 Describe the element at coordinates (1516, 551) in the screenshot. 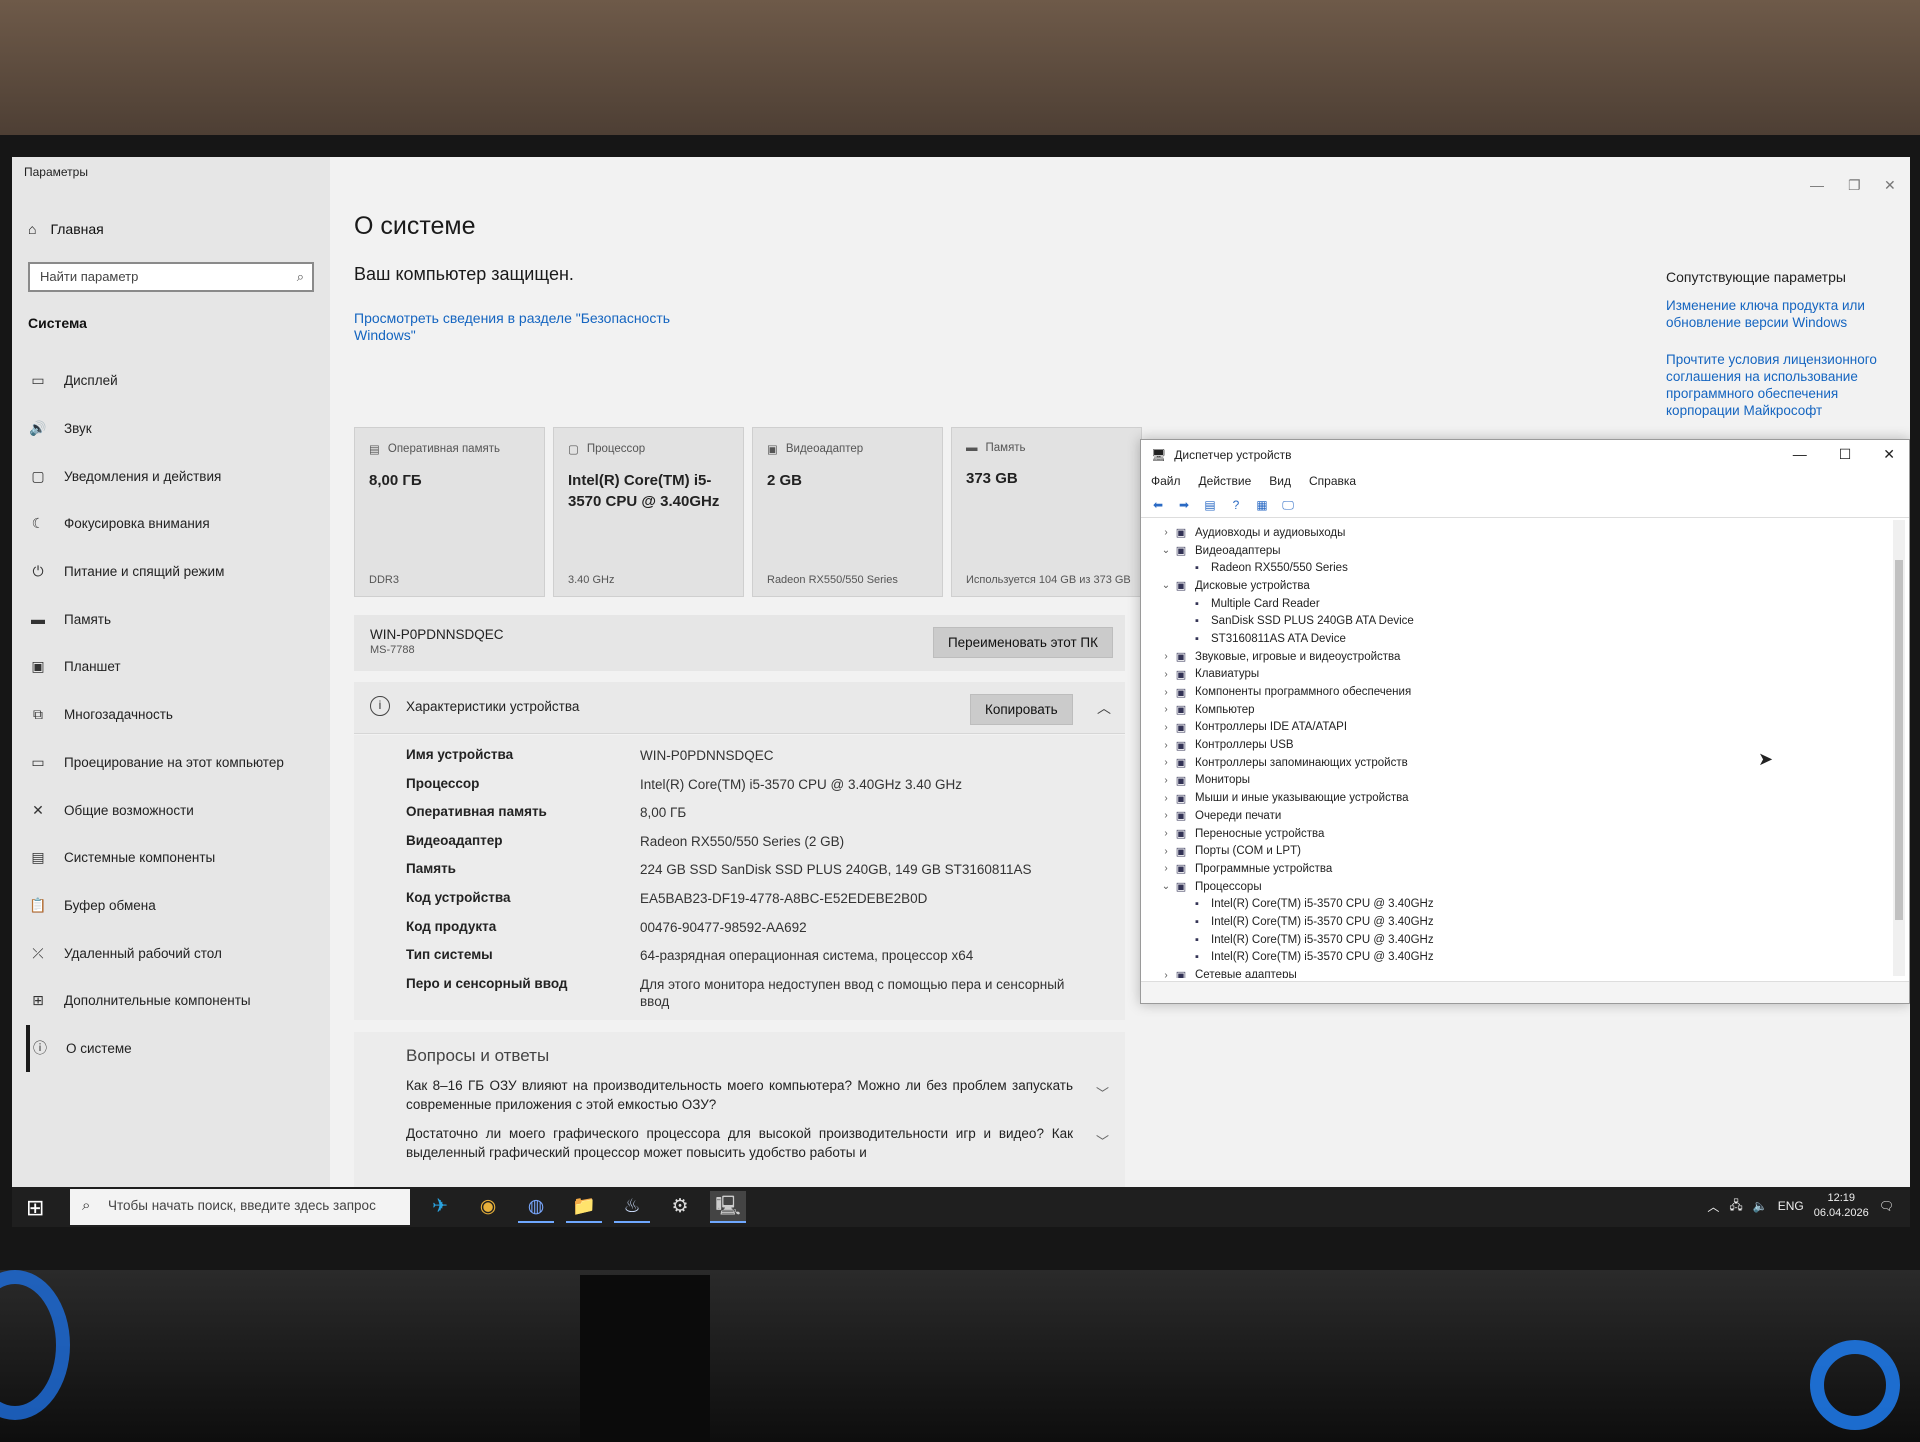

I see `tree-node: ⌄ ▣ Видеоадаптеры` at that location.